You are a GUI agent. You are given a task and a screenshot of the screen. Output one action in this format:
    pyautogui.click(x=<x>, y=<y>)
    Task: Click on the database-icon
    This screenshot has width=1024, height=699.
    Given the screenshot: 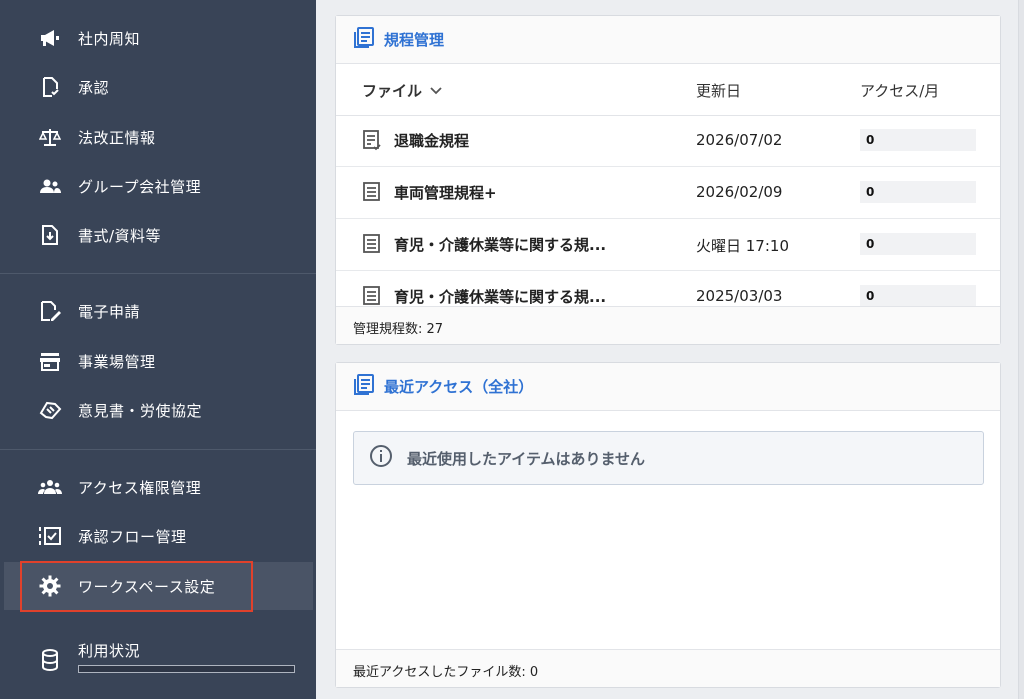 What is the action you would take?
    pyautogui.click(x=50, y=660)
    